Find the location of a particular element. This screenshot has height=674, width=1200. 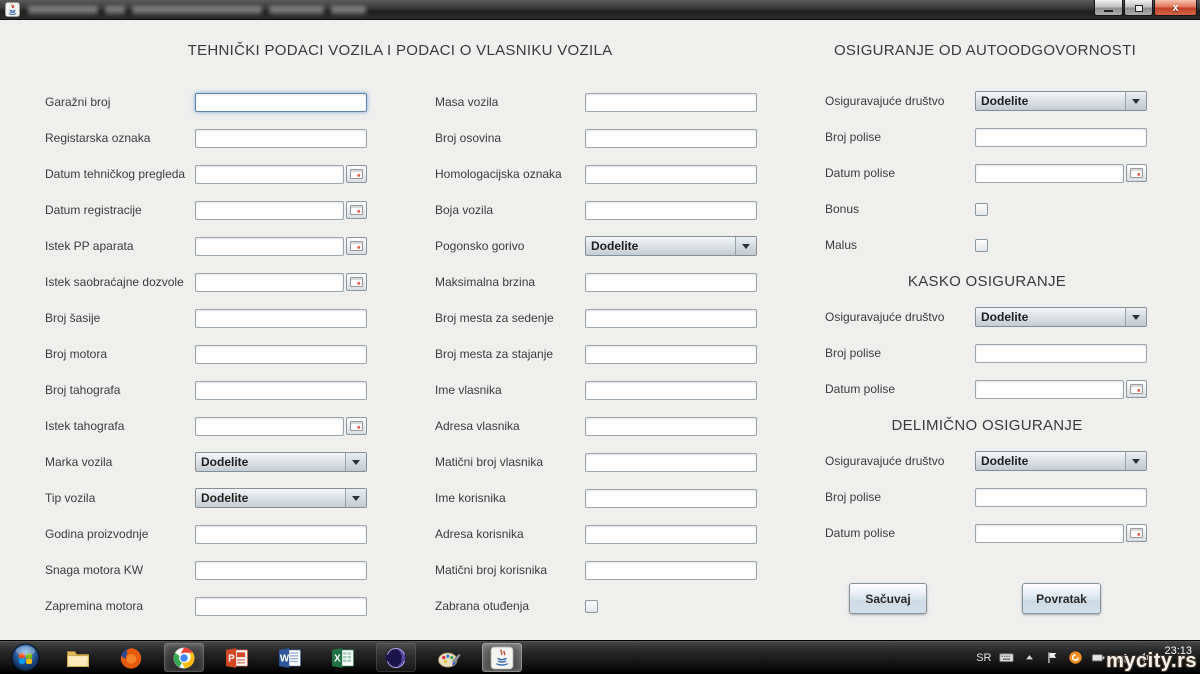

maticni-broj-korisnika-label: Matični broj korisnika is located at coordinates (491, 570).